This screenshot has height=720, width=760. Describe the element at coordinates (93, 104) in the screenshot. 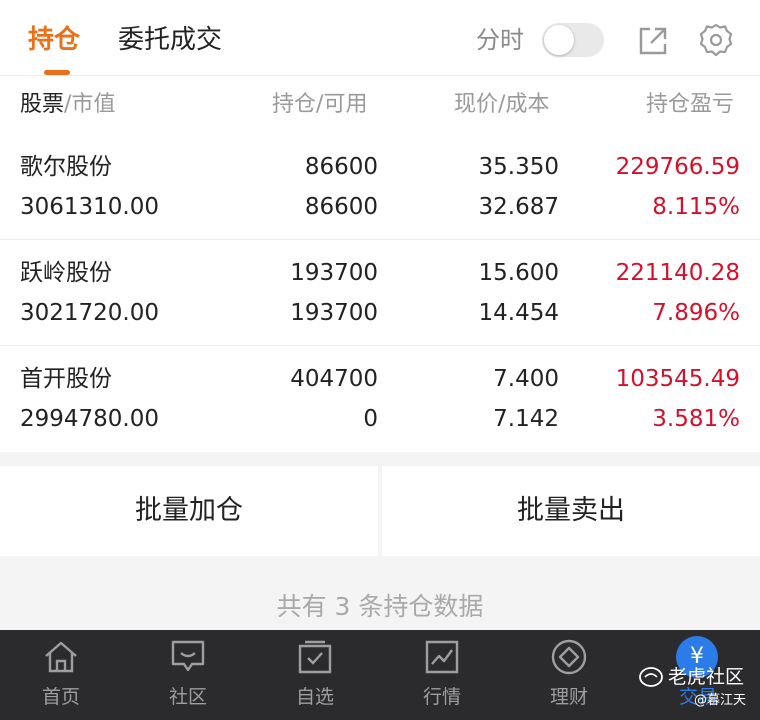

I see `header-market-value: 市值` at that location.